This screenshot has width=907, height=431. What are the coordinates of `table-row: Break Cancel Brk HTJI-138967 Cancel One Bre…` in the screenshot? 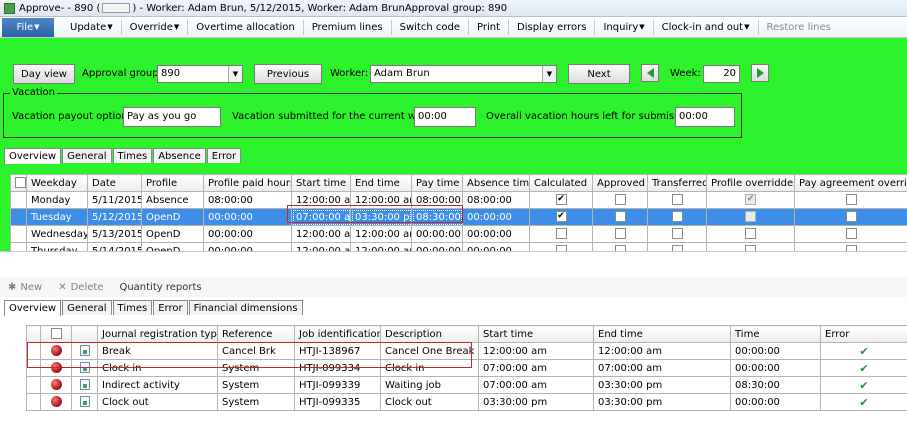 It's located at (466, 351).